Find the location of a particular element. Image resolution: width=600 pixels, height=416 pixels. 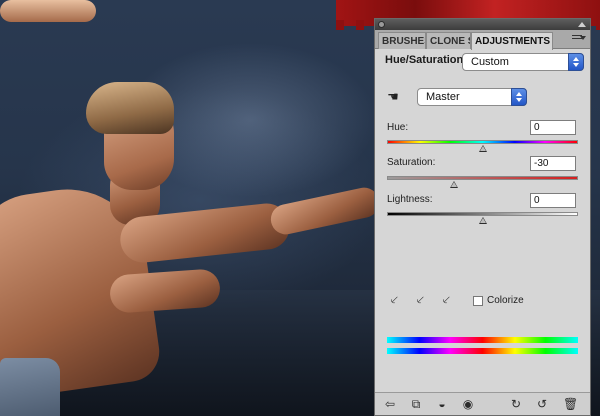

saturation-slider-thumb is located at coordinates (453, 184).